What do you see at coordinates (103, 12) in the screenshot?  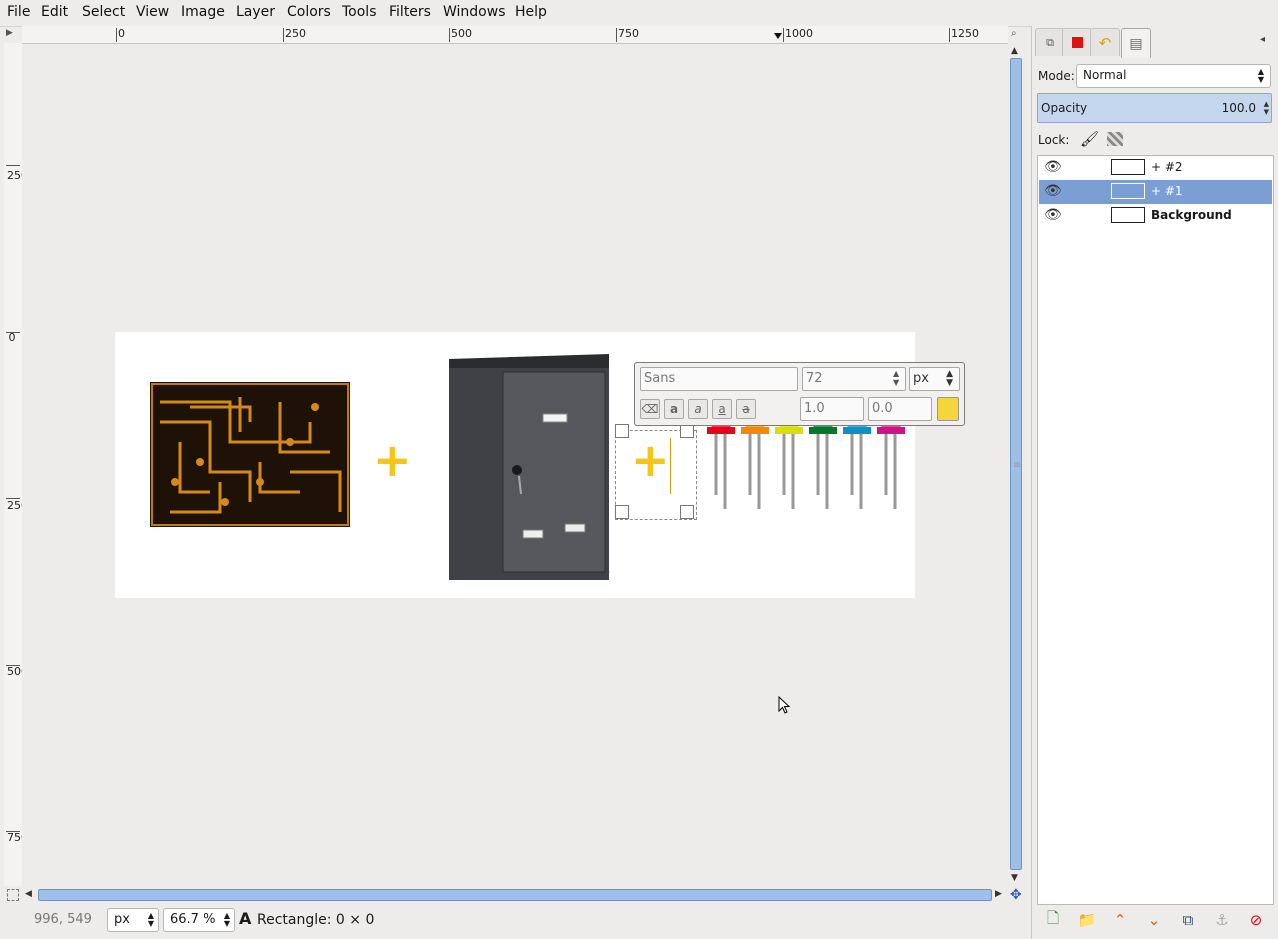 I see `menu-select: Select` at bounding box center [103, 12].